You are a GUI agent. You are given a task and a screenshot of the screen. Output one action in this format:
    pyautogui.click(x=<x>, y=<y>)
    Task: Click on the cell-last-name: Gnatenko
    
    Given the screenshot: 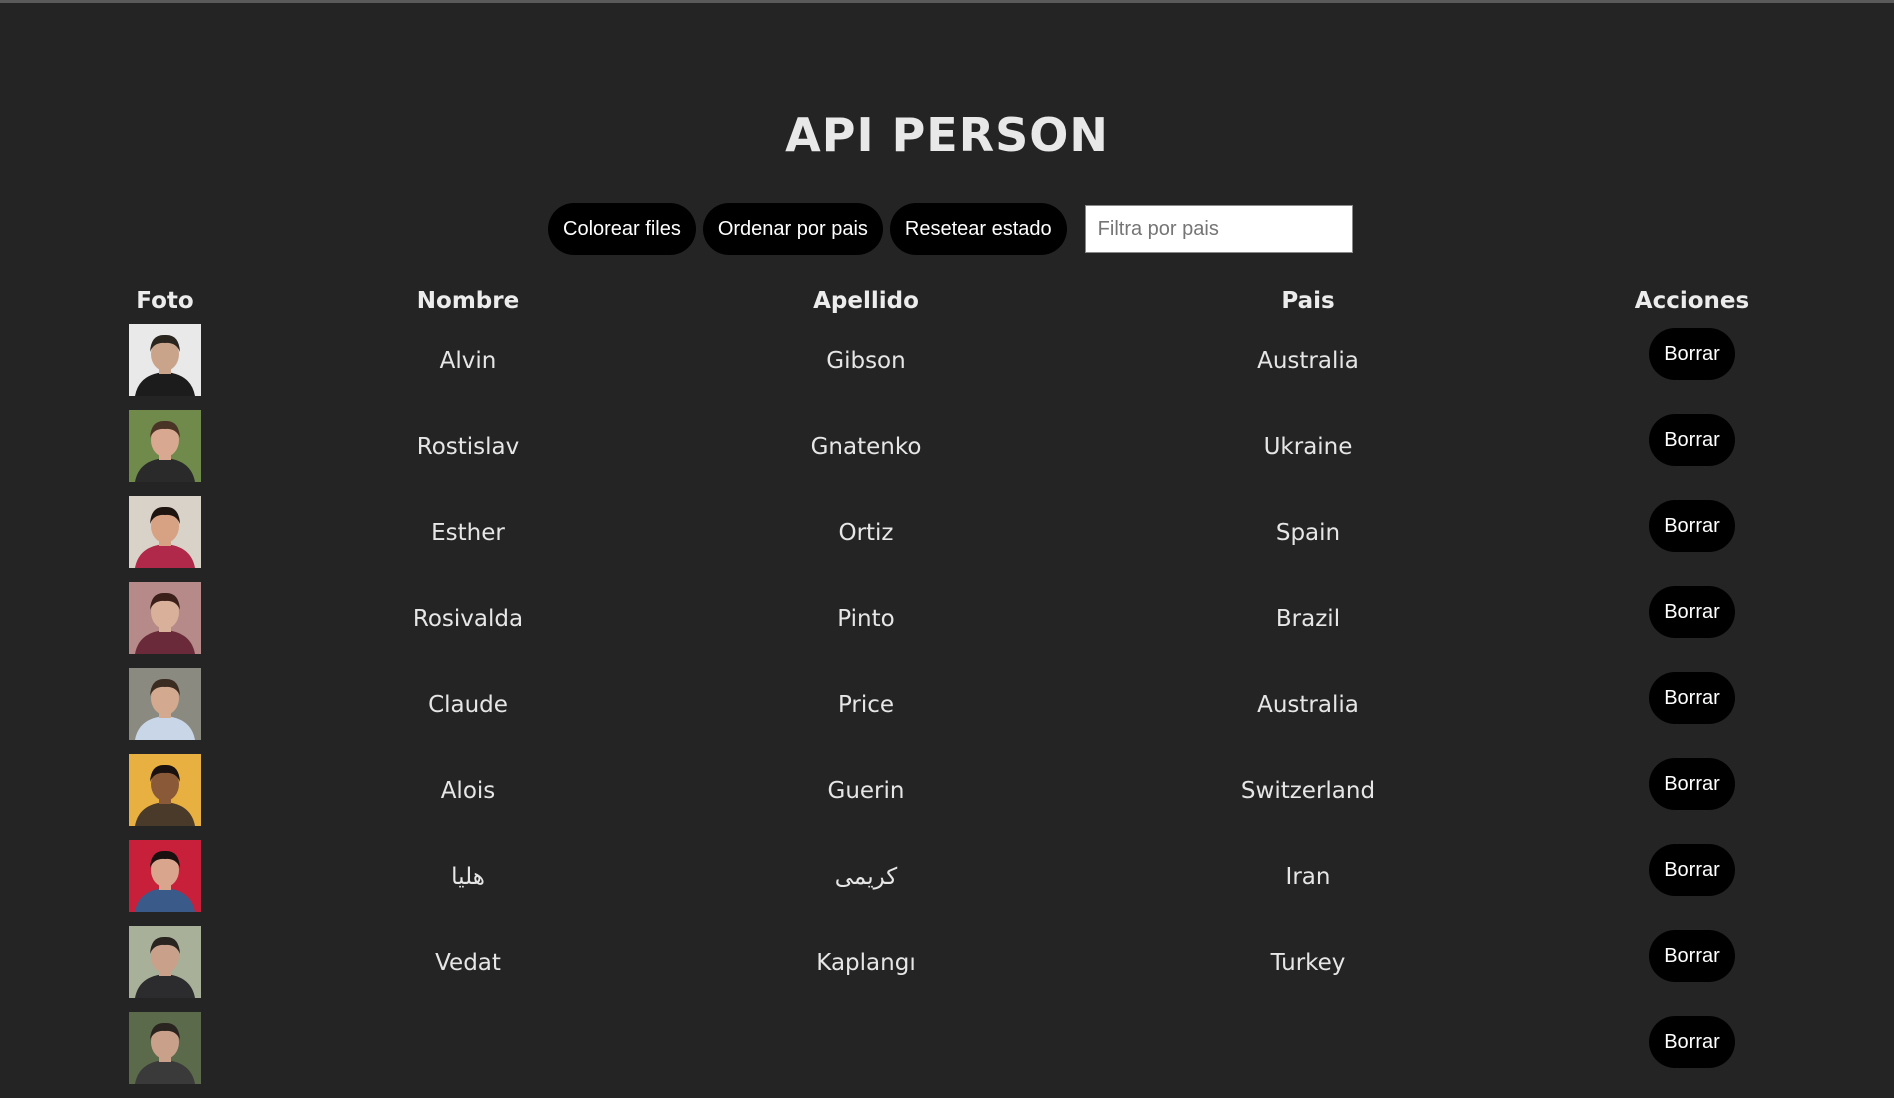 What is the action you would take?
    pyautogui.click(x=866, y=447)
    